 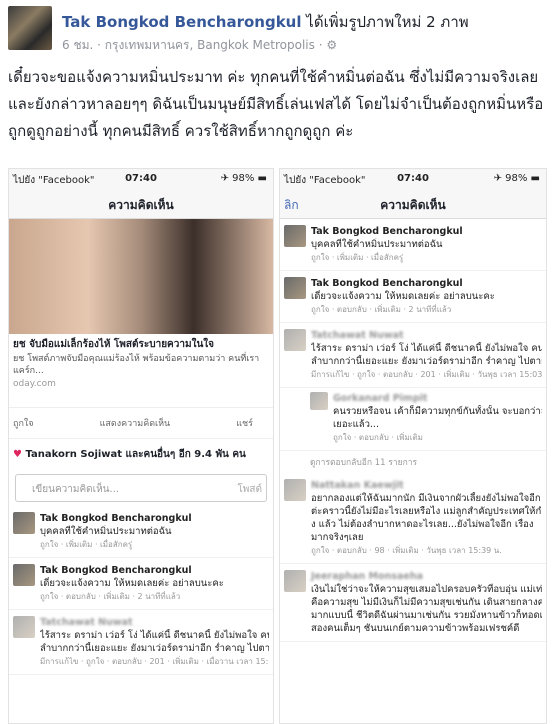 What do you see at coordinates (385, 22) in the screenshot?
I see `post-action: ได้เพิ่มรูปภาพใหม่ 2 ภาพ` at bounding box center [385, 22].